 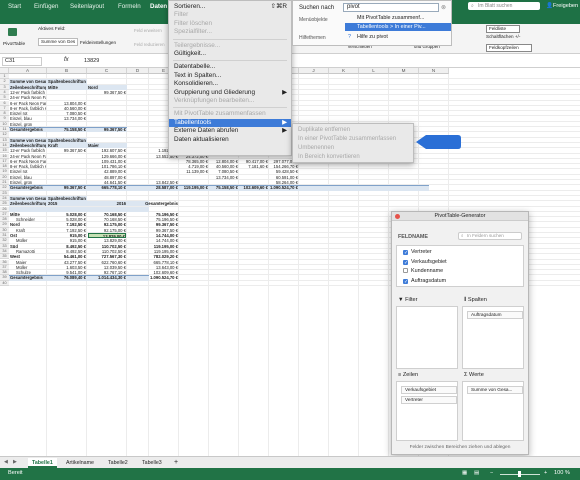 What do you see at coordinates (230, 123) in the screenshot?
I see `menu-item: Tabellentools ▶` at bounding box center [230, 123].